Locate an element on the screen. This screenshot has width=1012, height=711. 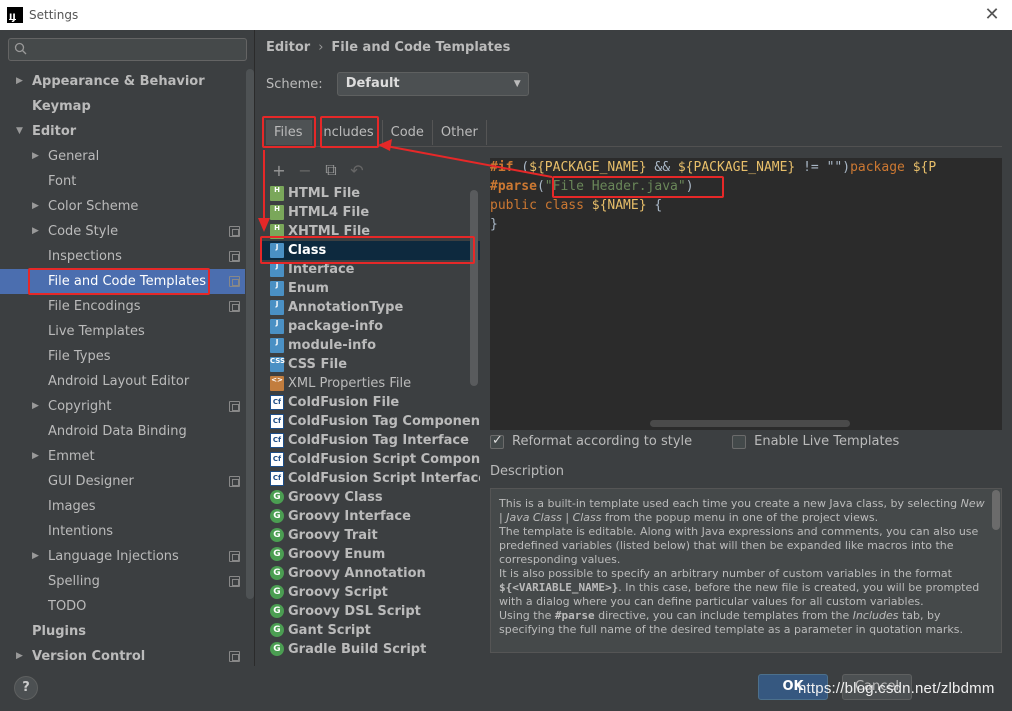
live-templates-checkbox: Enable Live Templates is located at coordinates (815, 441).